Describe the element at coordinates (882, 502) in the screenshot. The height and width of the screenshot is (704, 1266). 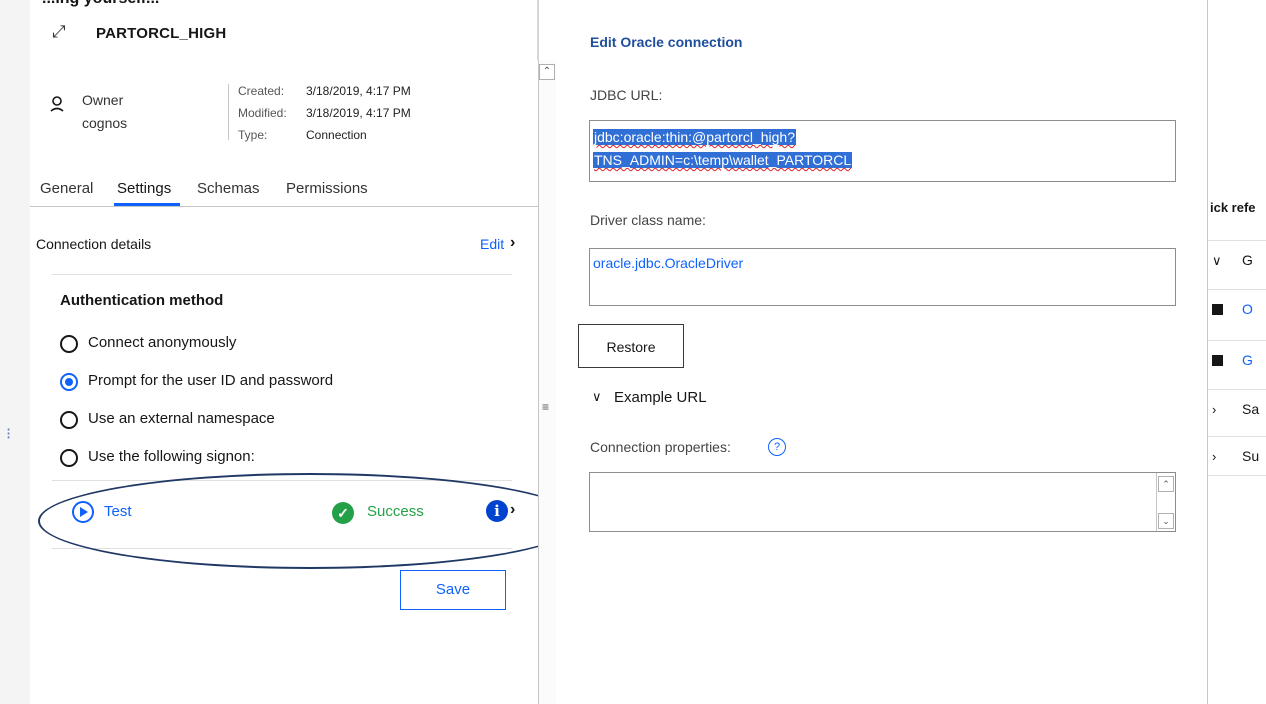
I see `connection-properties-textarea: ⌃ ⌄` at that location.